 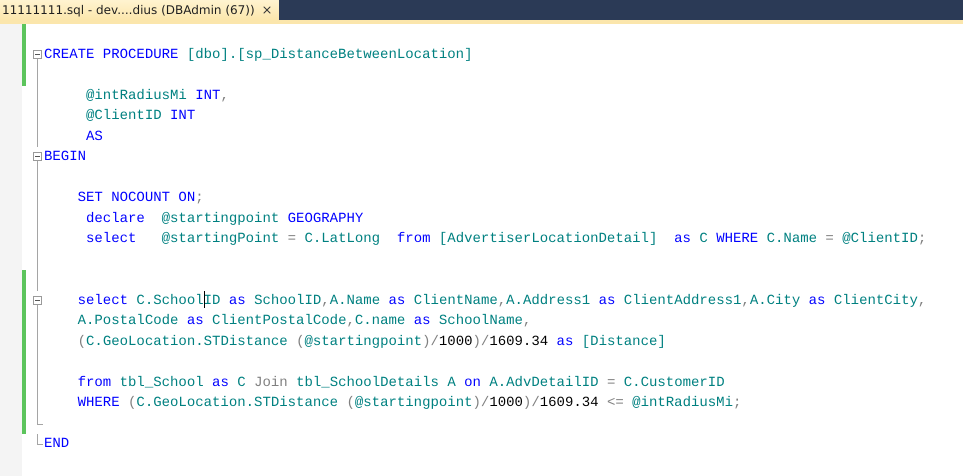 What do you see at coordinates (140, 116) in the screenshot?
I see `code-line: @ClientID INT` at bounding box center [140, 116].